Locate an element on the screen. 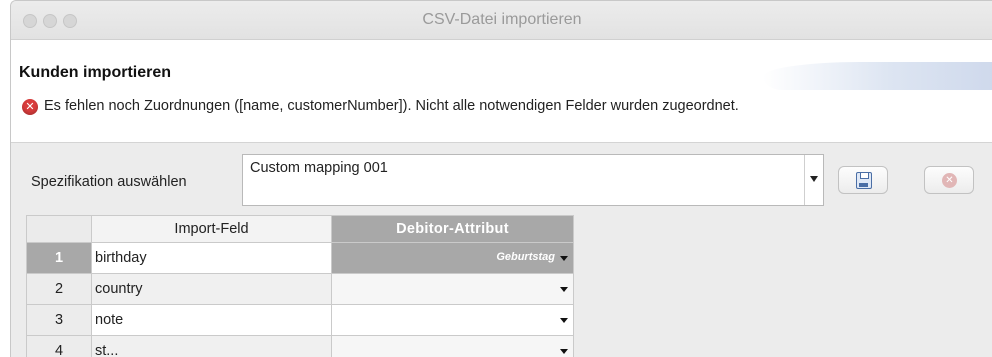 The image size is (992, 357). row-number: 2 is located at coordinates (59, 289).